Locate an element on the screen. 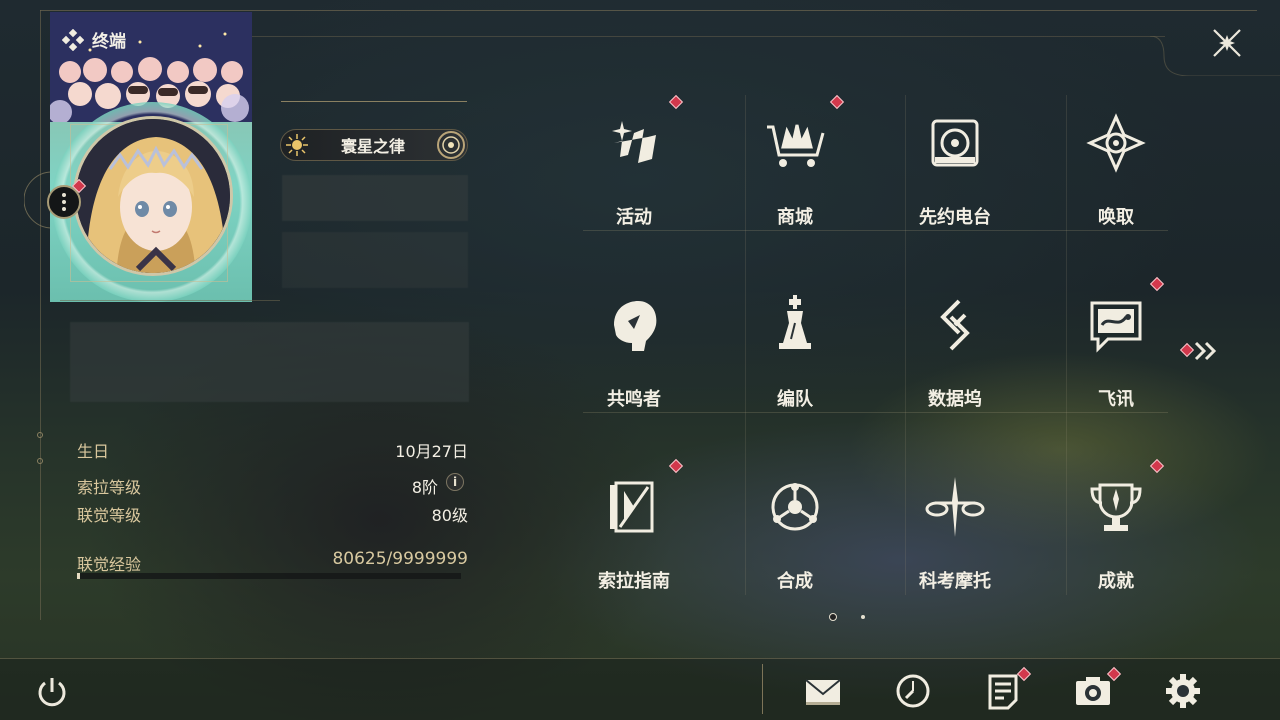 This screenshot has width=1280, height=720. next-page-arrow-icon is located at coordinates (1207, 351).